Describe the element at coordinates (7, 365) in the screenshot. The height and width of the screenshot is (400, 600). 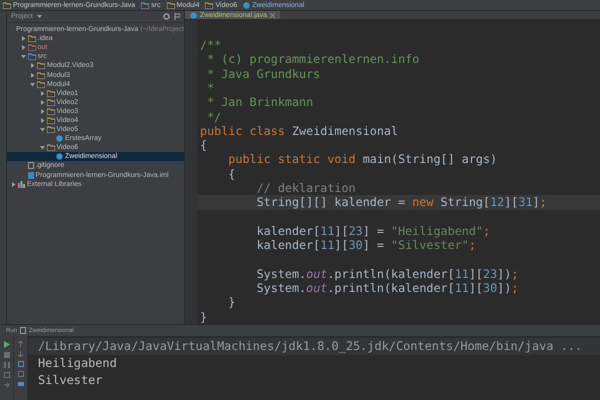
I see `pause-icon` at that location.